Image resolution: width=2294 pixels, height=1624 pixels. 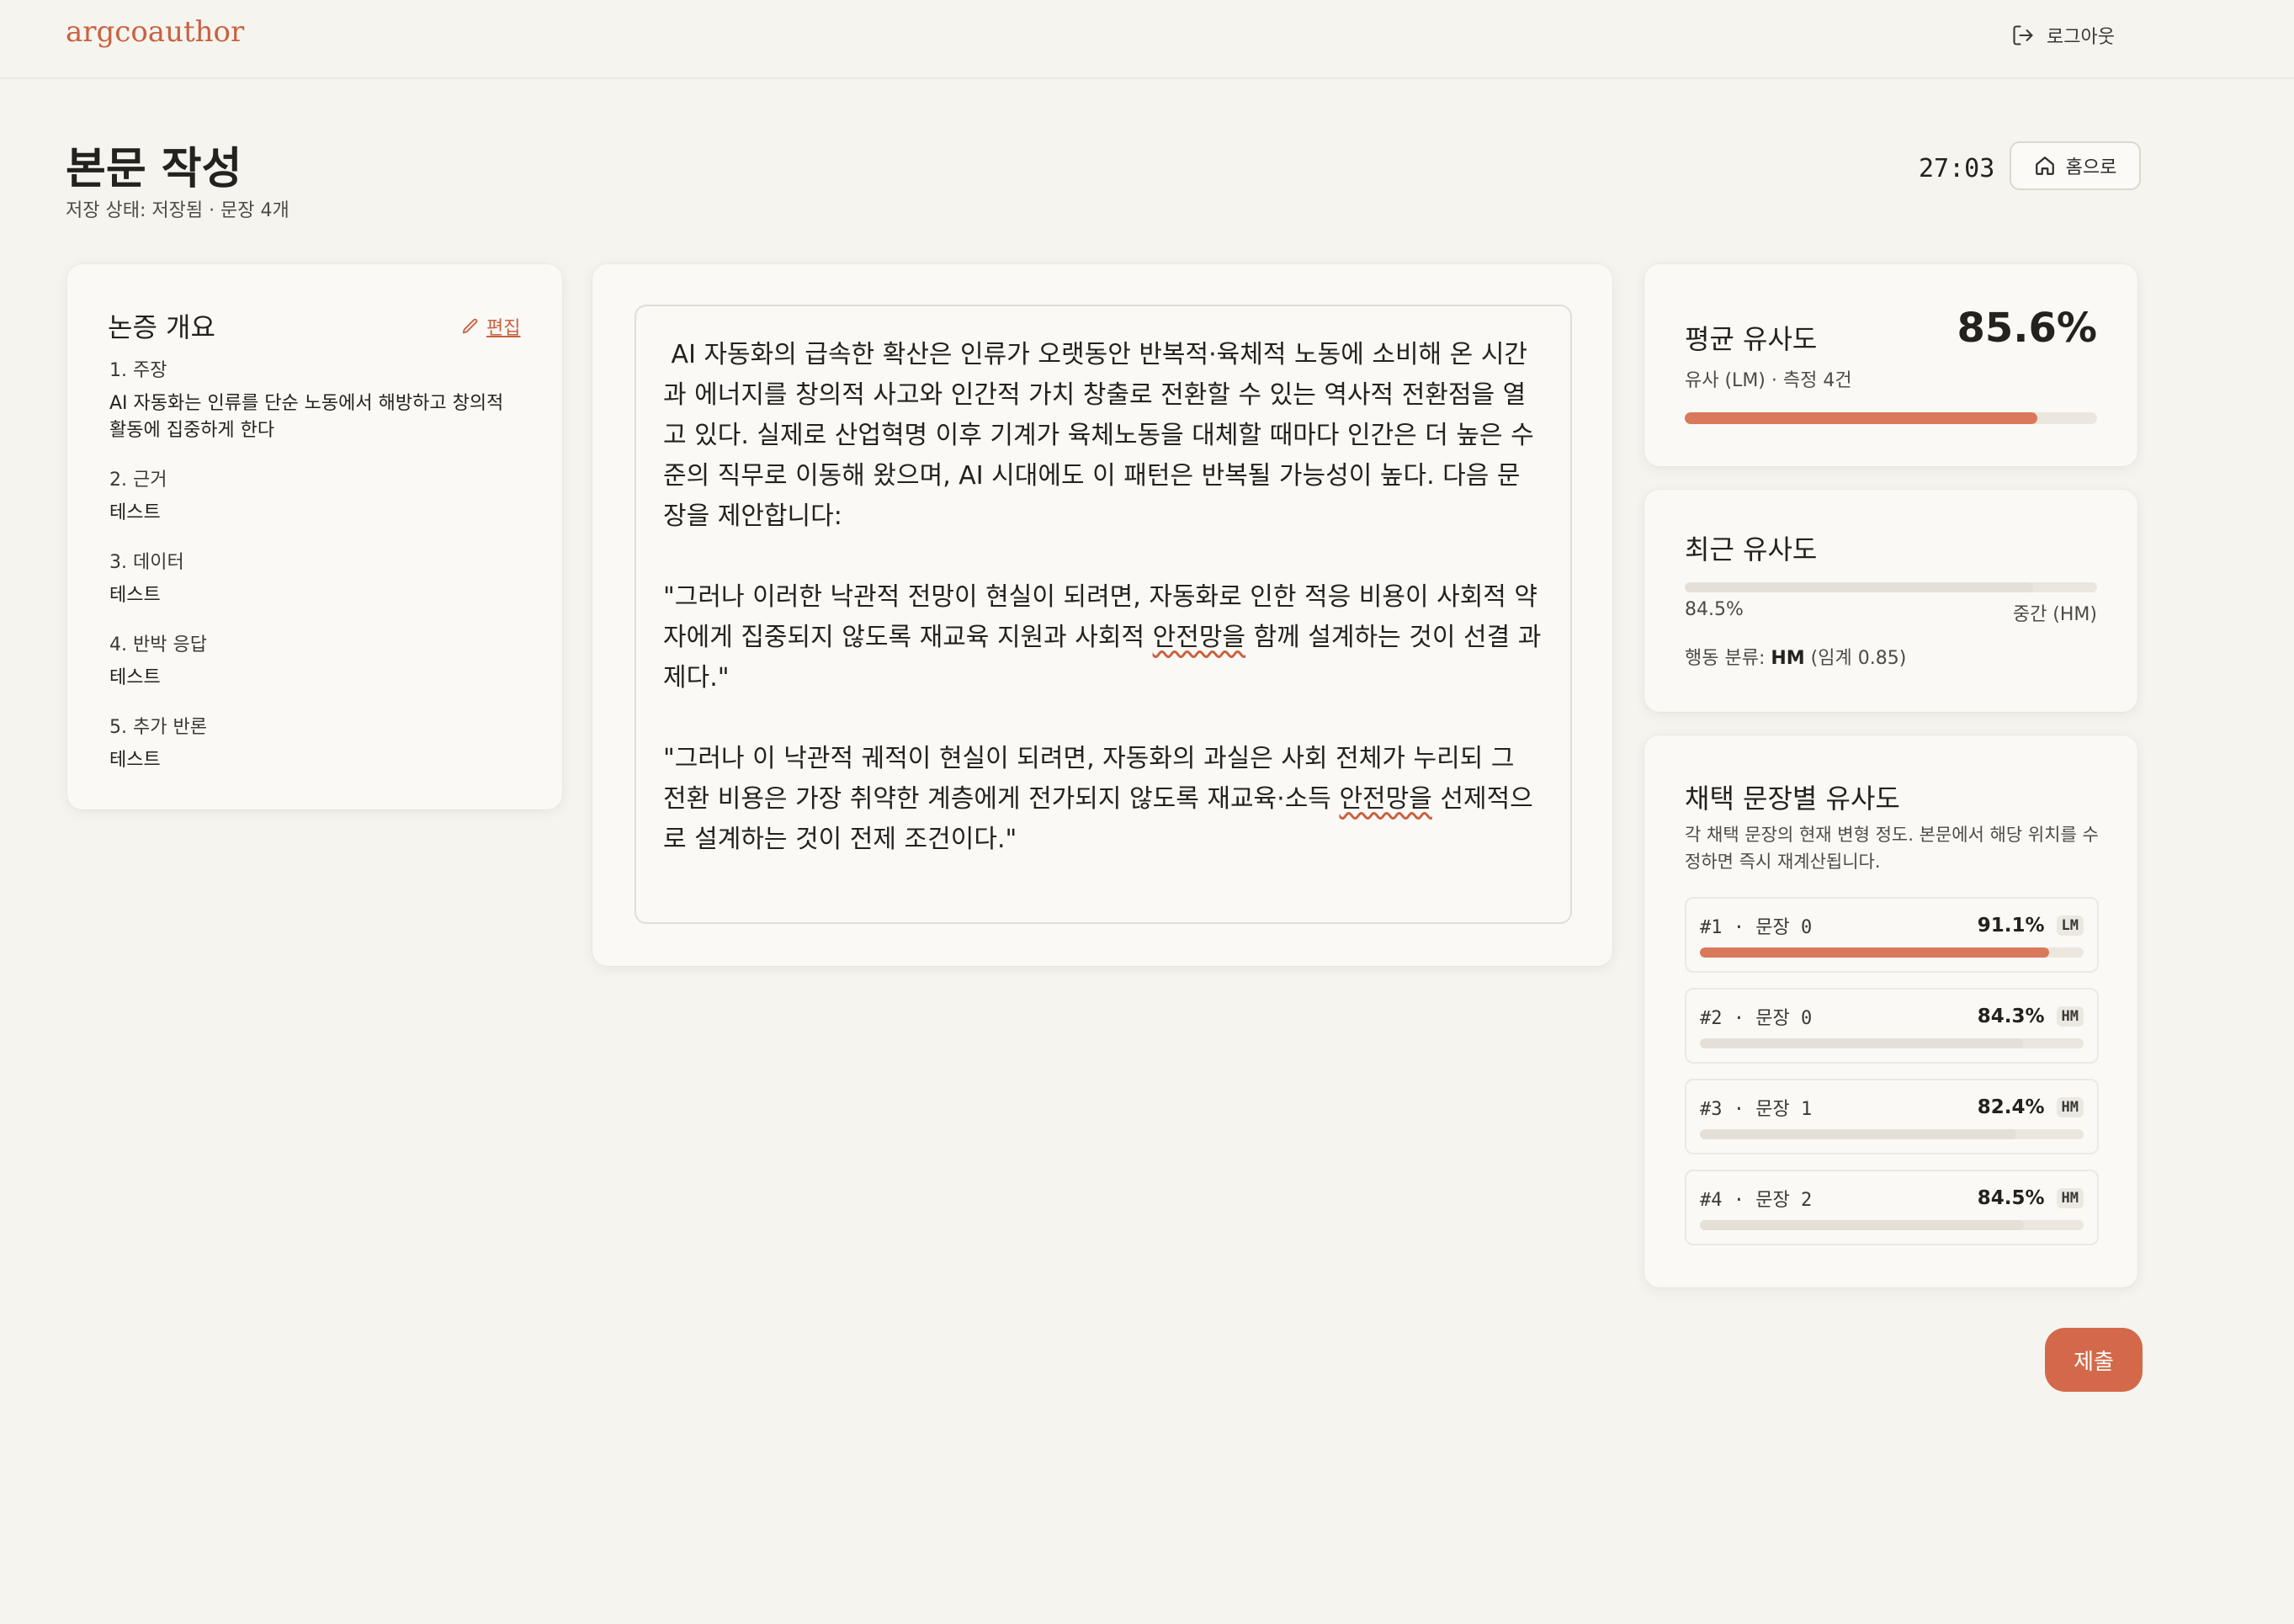 I want to click on outline-item-label: 1. 주장, so click(x=138, y=370).